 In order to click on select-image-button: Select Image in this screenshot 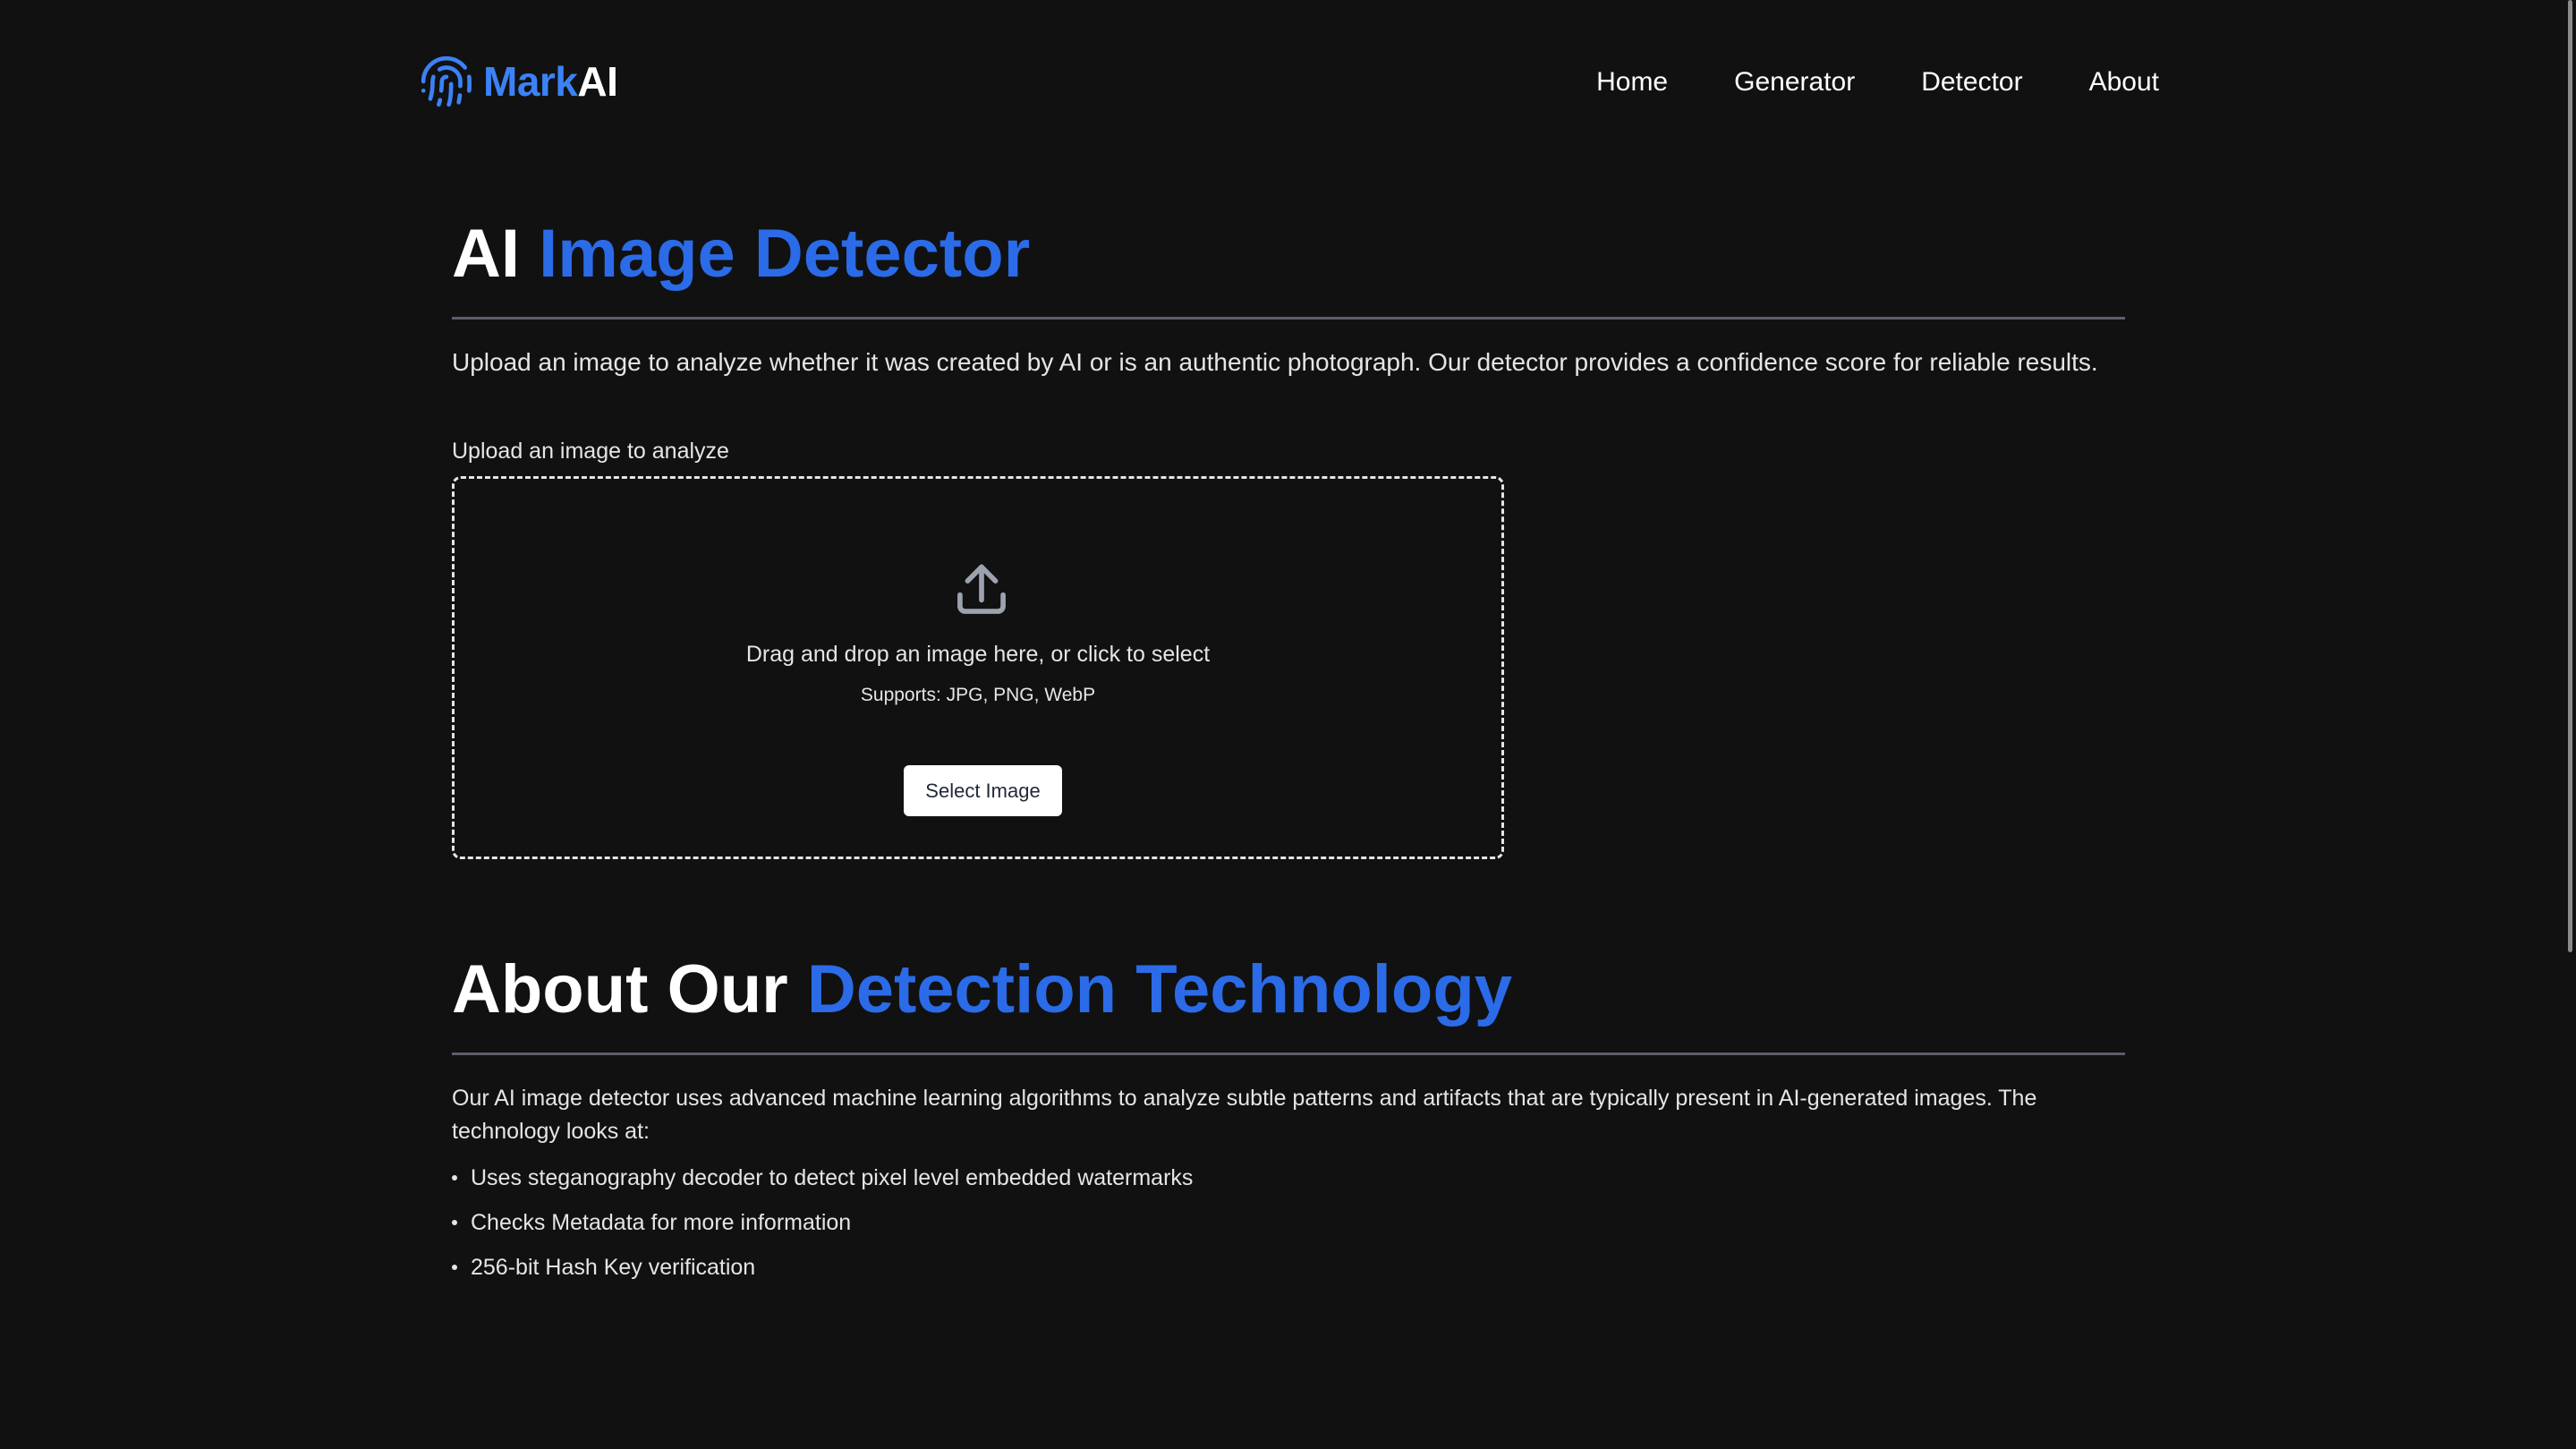, I will do `click(983, 790)`.